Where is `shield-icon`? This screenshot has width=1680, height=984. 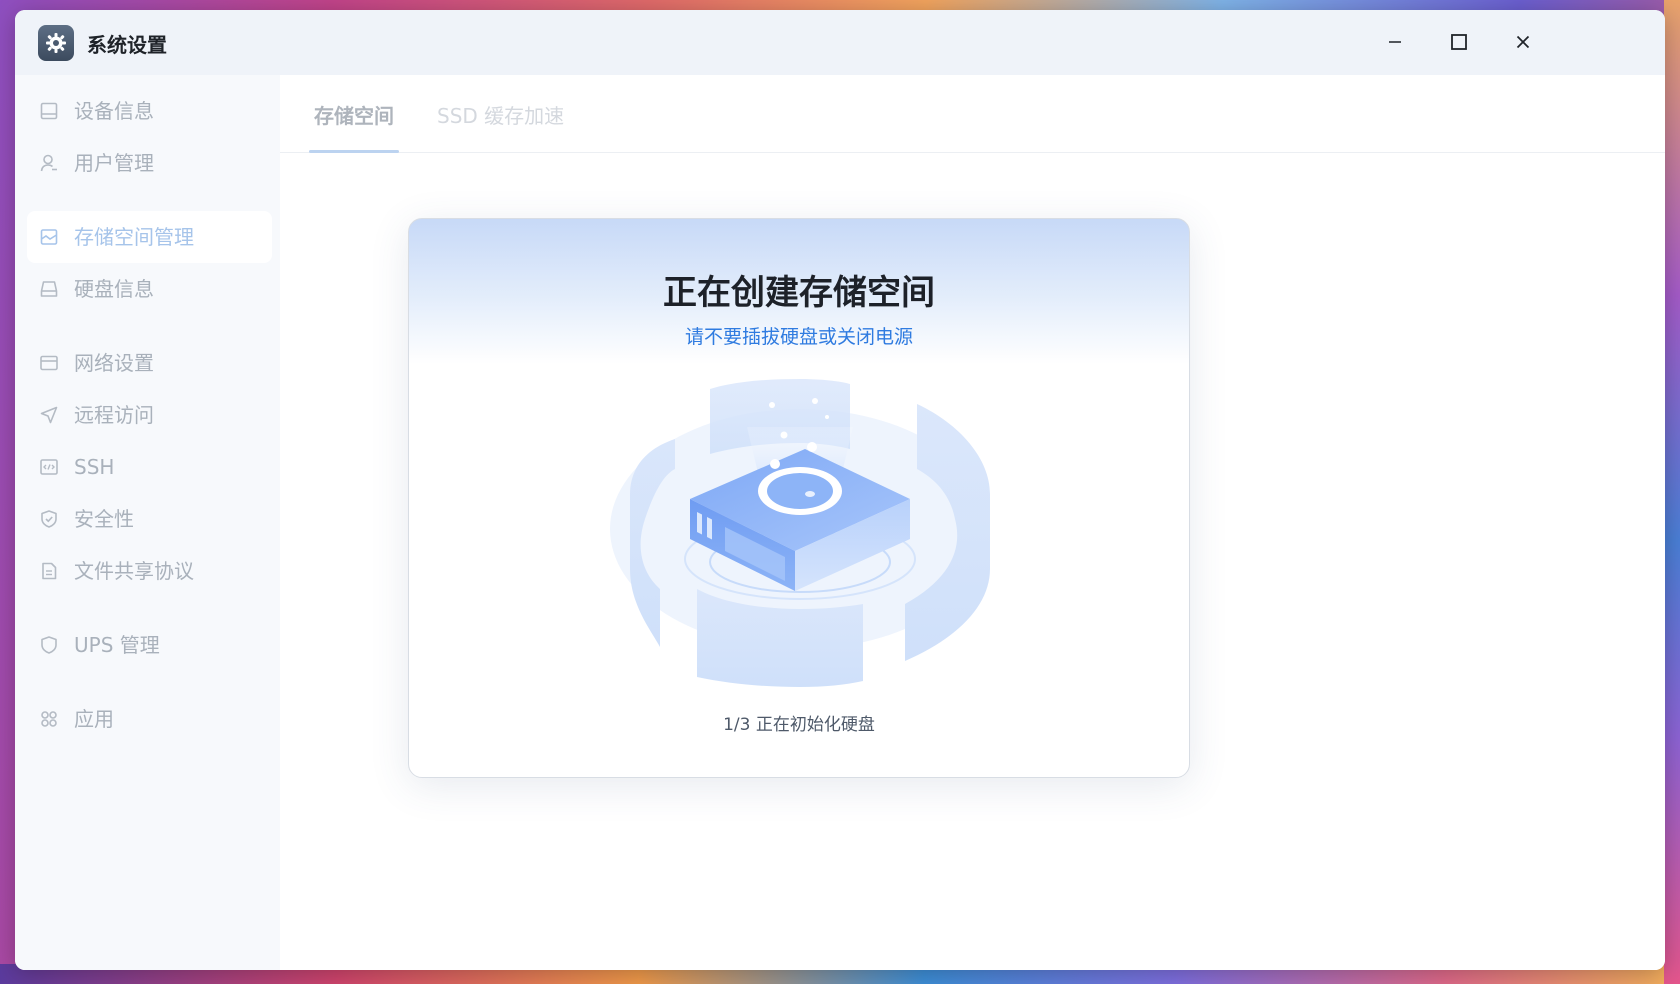
shield-icon is located at coordinates (49, 645).